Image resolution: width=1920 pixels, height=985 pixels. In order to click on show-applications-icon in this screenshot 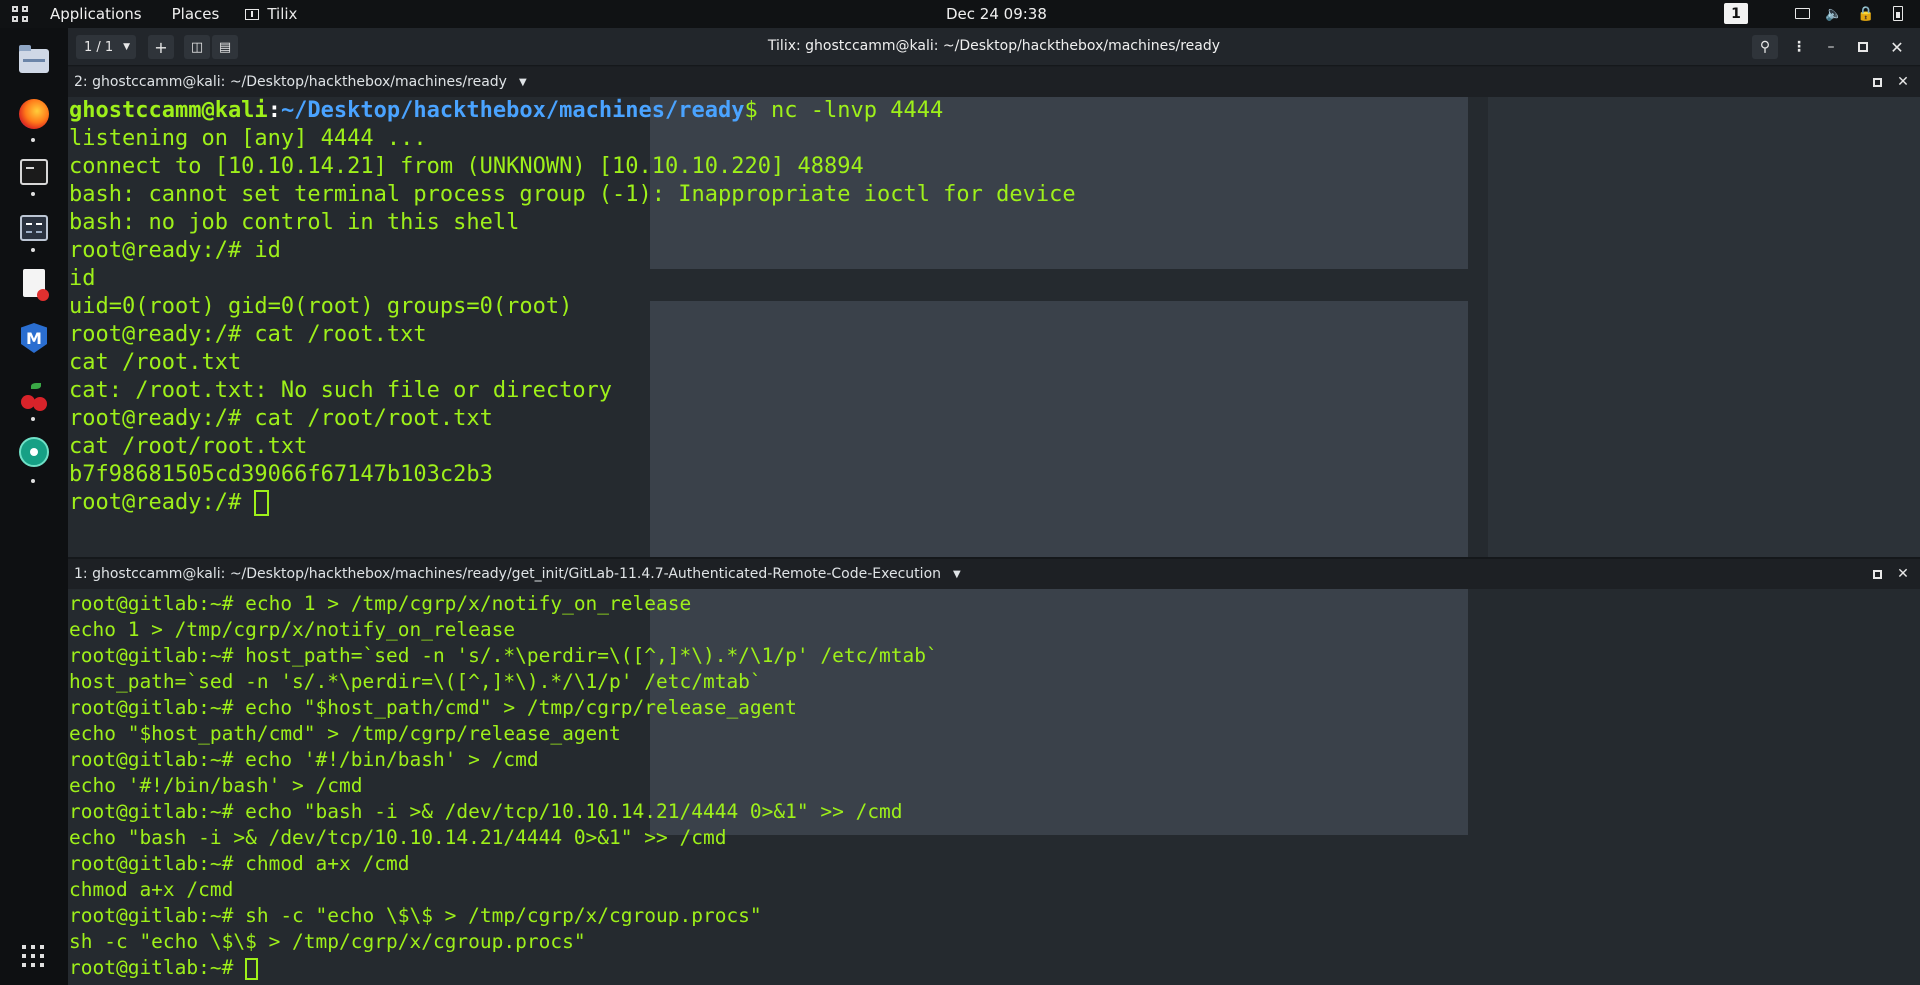, I will do `click(33, 956)`.